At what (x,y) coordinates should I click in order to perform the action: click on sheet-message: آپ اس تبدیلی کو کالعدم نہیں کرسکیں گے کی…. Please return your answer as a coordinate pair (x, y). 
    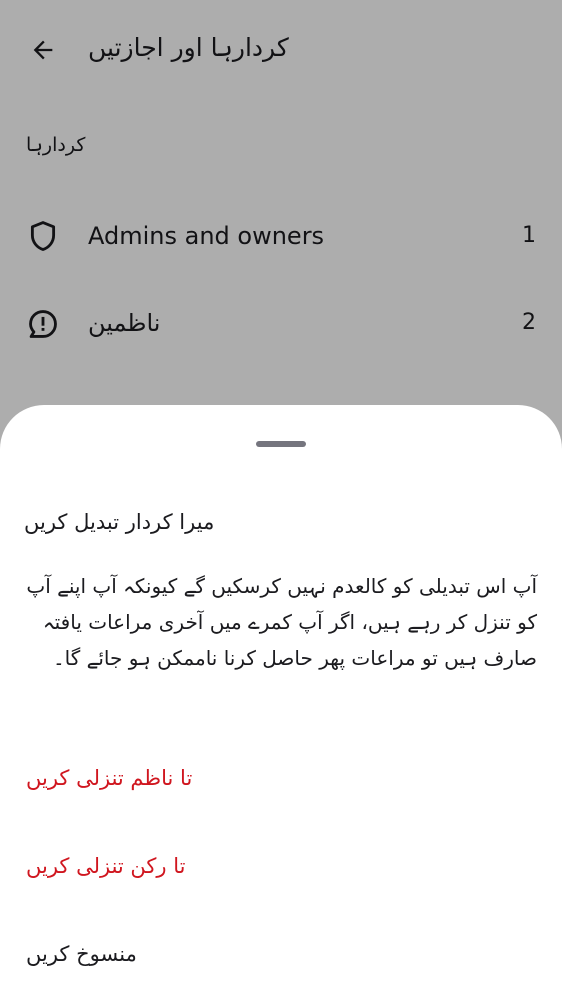
    Looking at the image, I should click on (281, 622).